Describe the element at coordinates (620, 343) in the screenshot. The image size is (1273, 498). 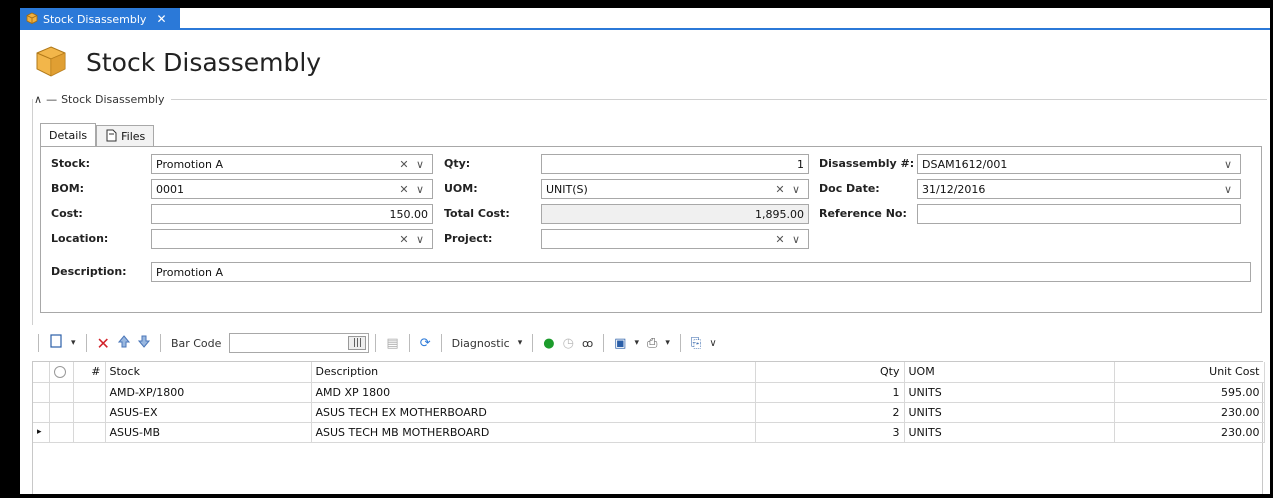
I see `save-icon: ▣` at that location.